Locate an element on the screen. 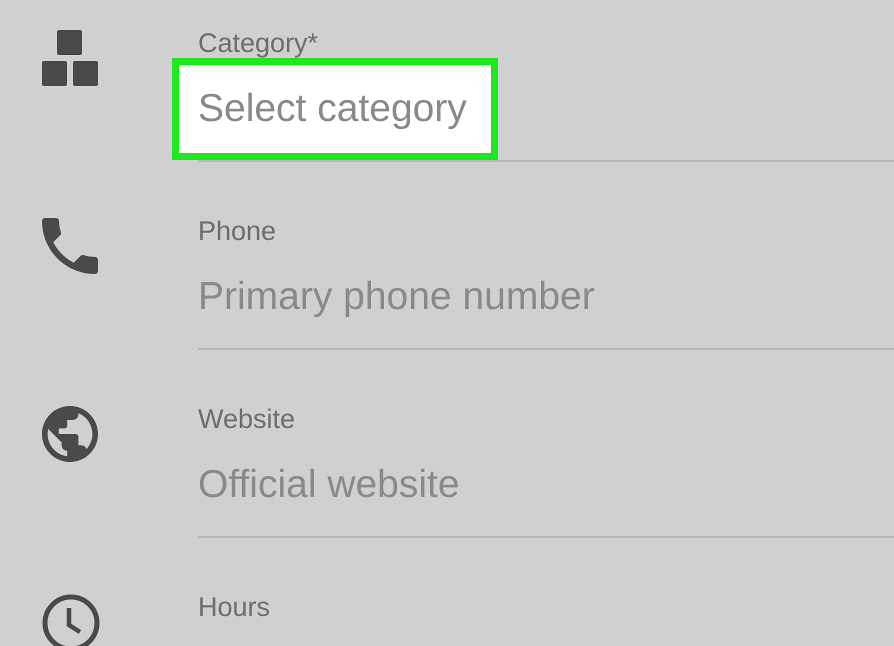  field-label: Hours is located at coordinates (234, 607).